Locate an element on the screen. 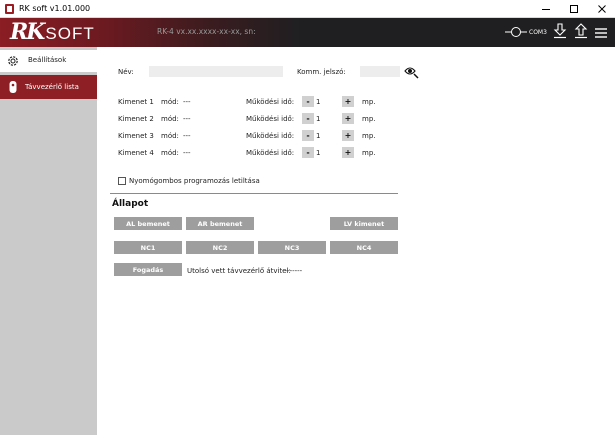 Image resolution: width=615 pixels, height=435 pixels. maximize-button is located at coordinates (574, 9).